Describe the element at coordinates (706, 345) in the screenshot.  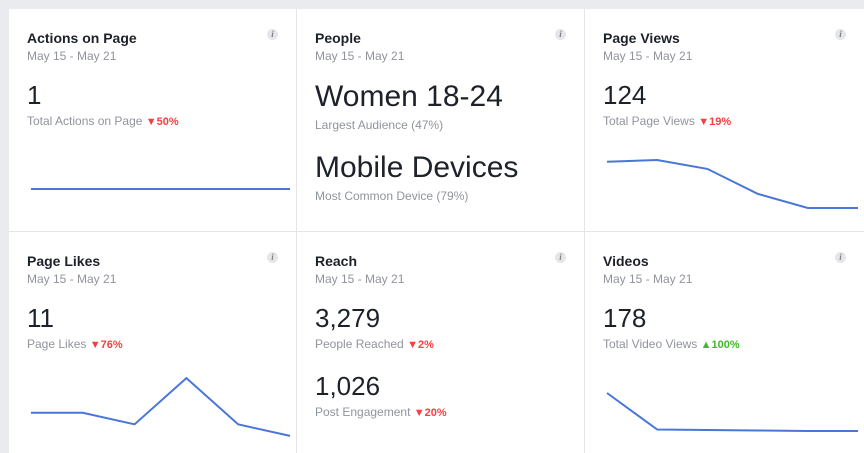
I see `triangle-up-icon: ▲` at that location.